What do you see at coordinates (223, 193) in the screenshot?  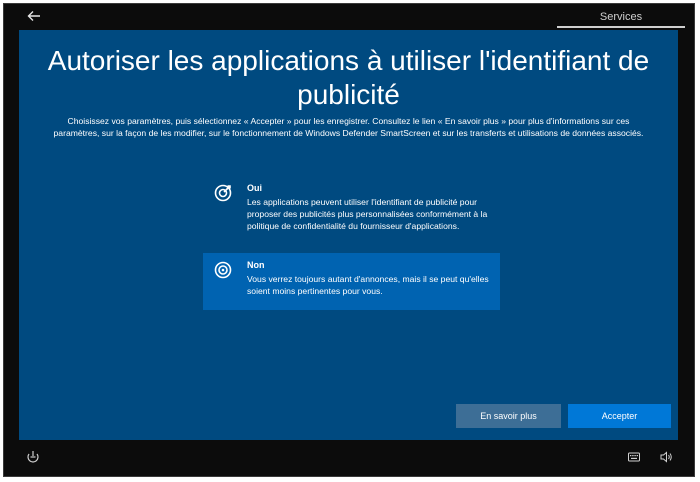 I see `target-check-icon` at bounding box center [223, 193].